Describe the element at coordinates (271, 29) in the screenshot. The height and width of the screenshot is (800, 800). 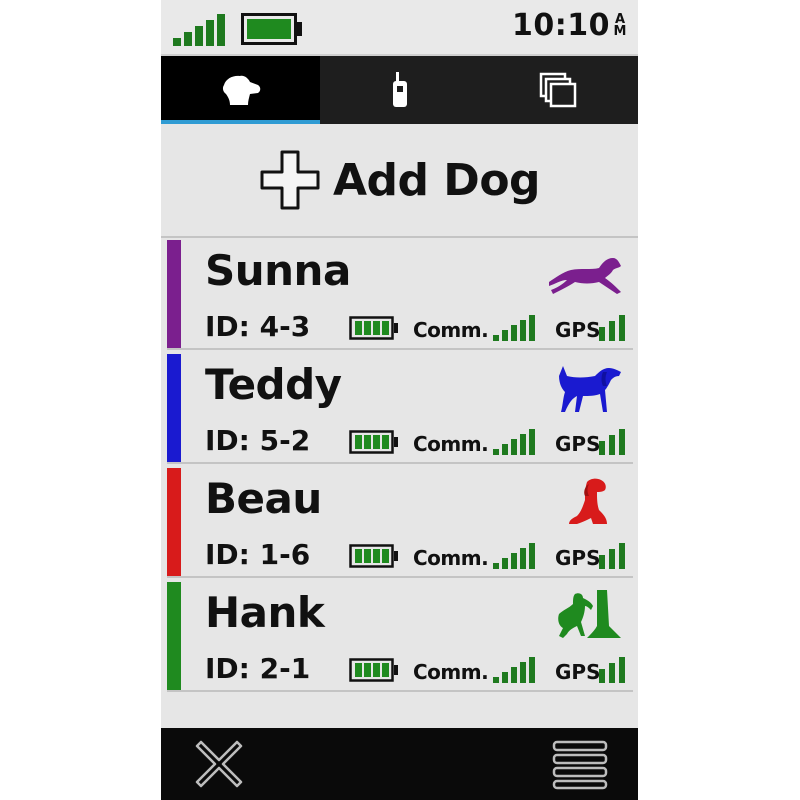
I see `battery-icon` at that location.